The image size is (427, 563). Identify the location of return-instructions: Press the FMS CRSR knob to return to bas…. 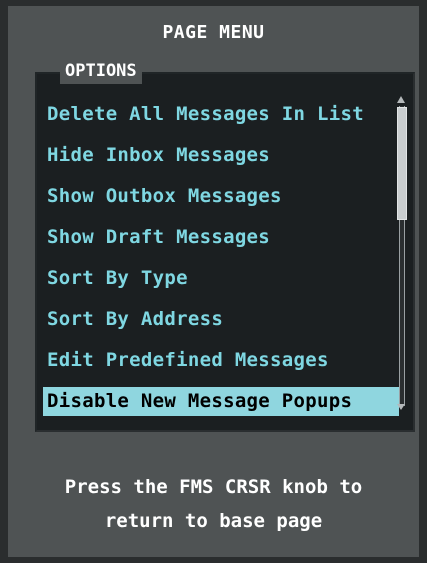
(213, 504).